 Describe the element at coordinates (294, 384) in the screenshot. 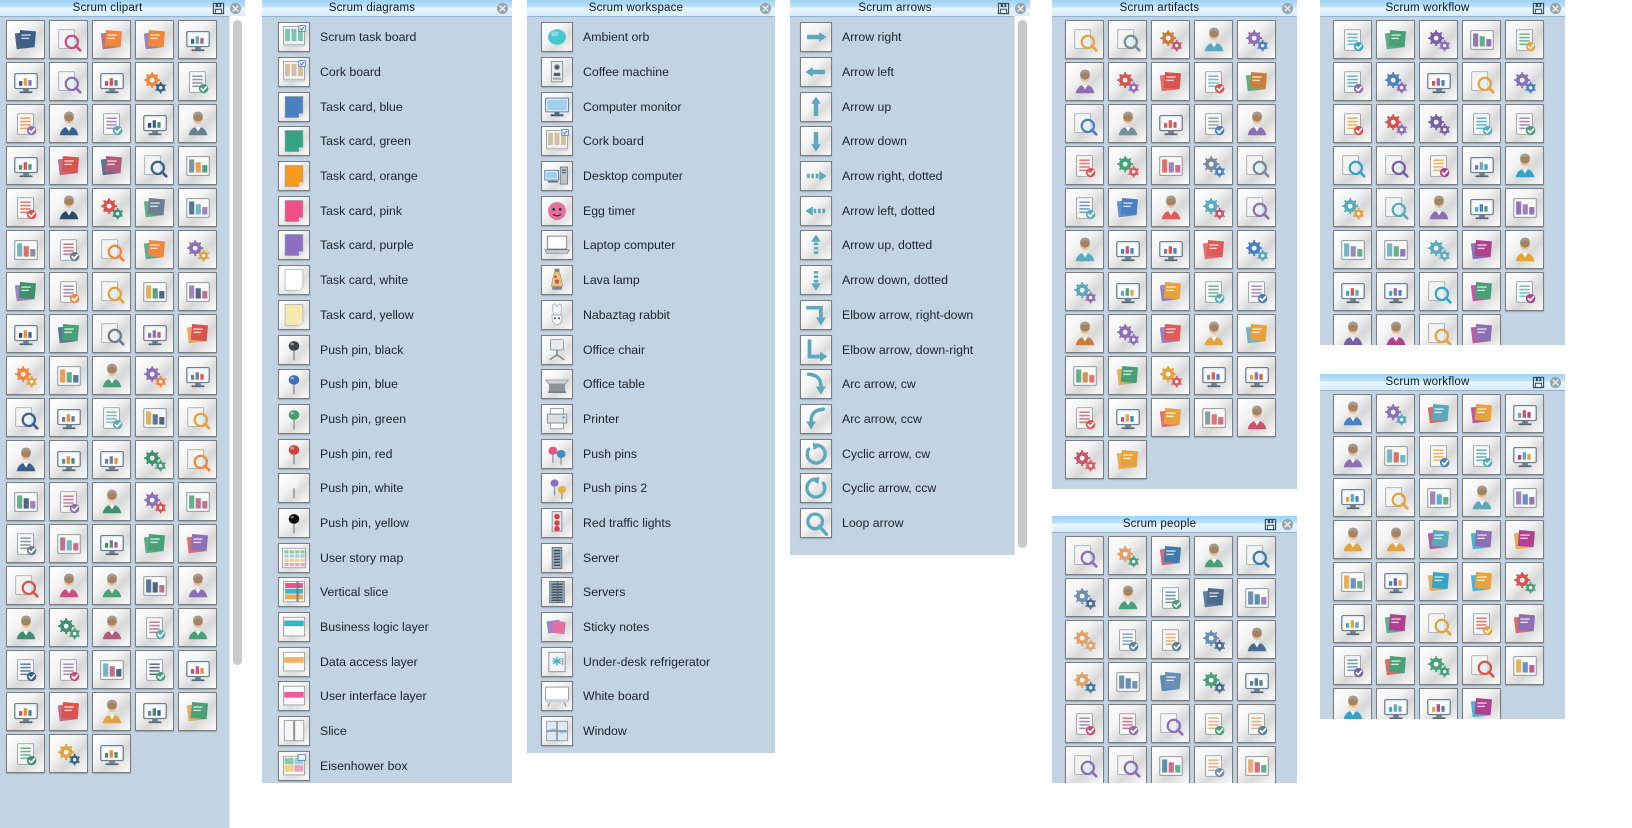

I see `push-pin-blue-icon` at that location.